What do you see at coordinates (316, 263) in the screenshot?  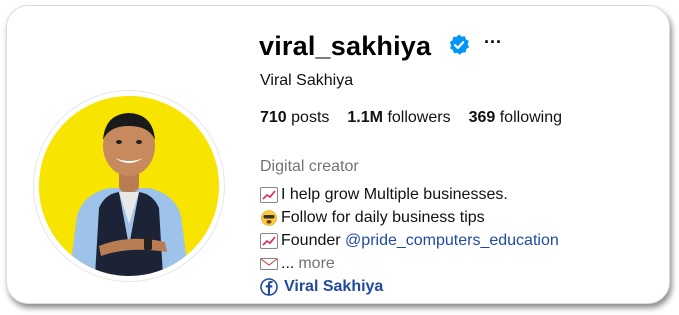 I see `bio-more-link: more` at bounding box center [316, 263].